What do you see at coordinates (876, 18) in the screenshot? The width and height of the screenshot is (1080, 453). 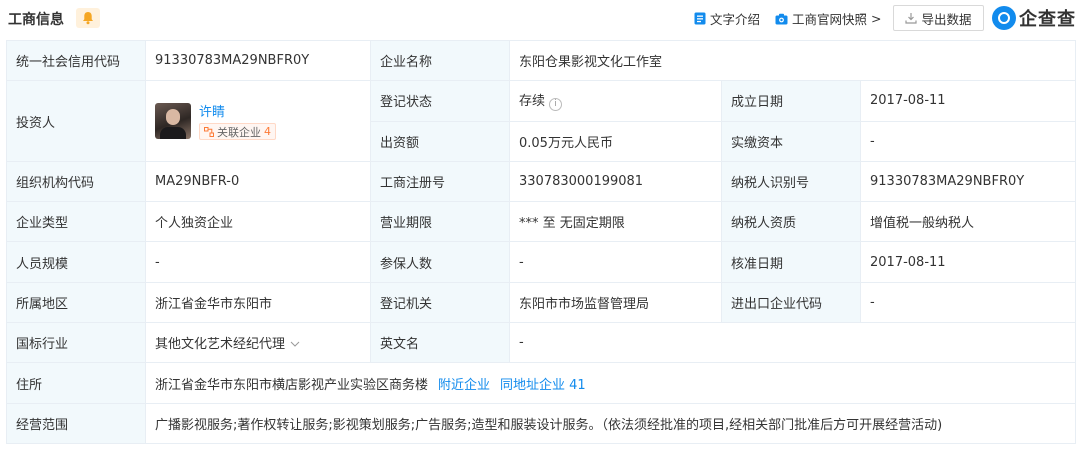 I see `chevron-right-icon: >` at bounding box center [876, 18].